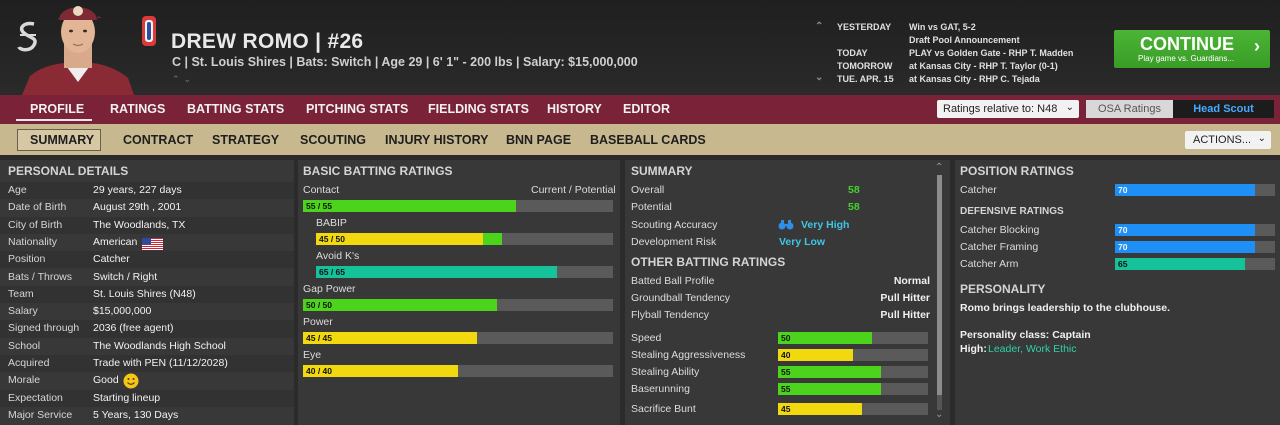 The height and width of the screenshot is (425, 1280). I want to click on schedule-event: PLAY vs Golden Gate - RHP T. Madden, so click(991, 53).